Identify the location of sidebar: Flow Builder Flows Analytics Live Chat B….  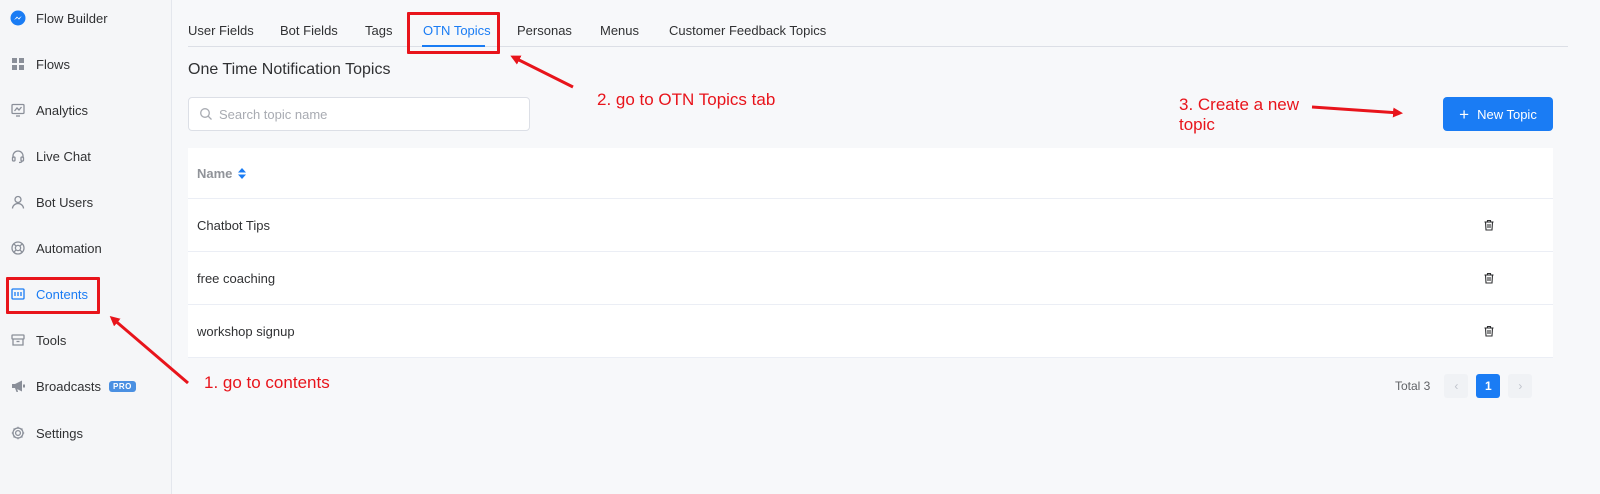
(86, 247).